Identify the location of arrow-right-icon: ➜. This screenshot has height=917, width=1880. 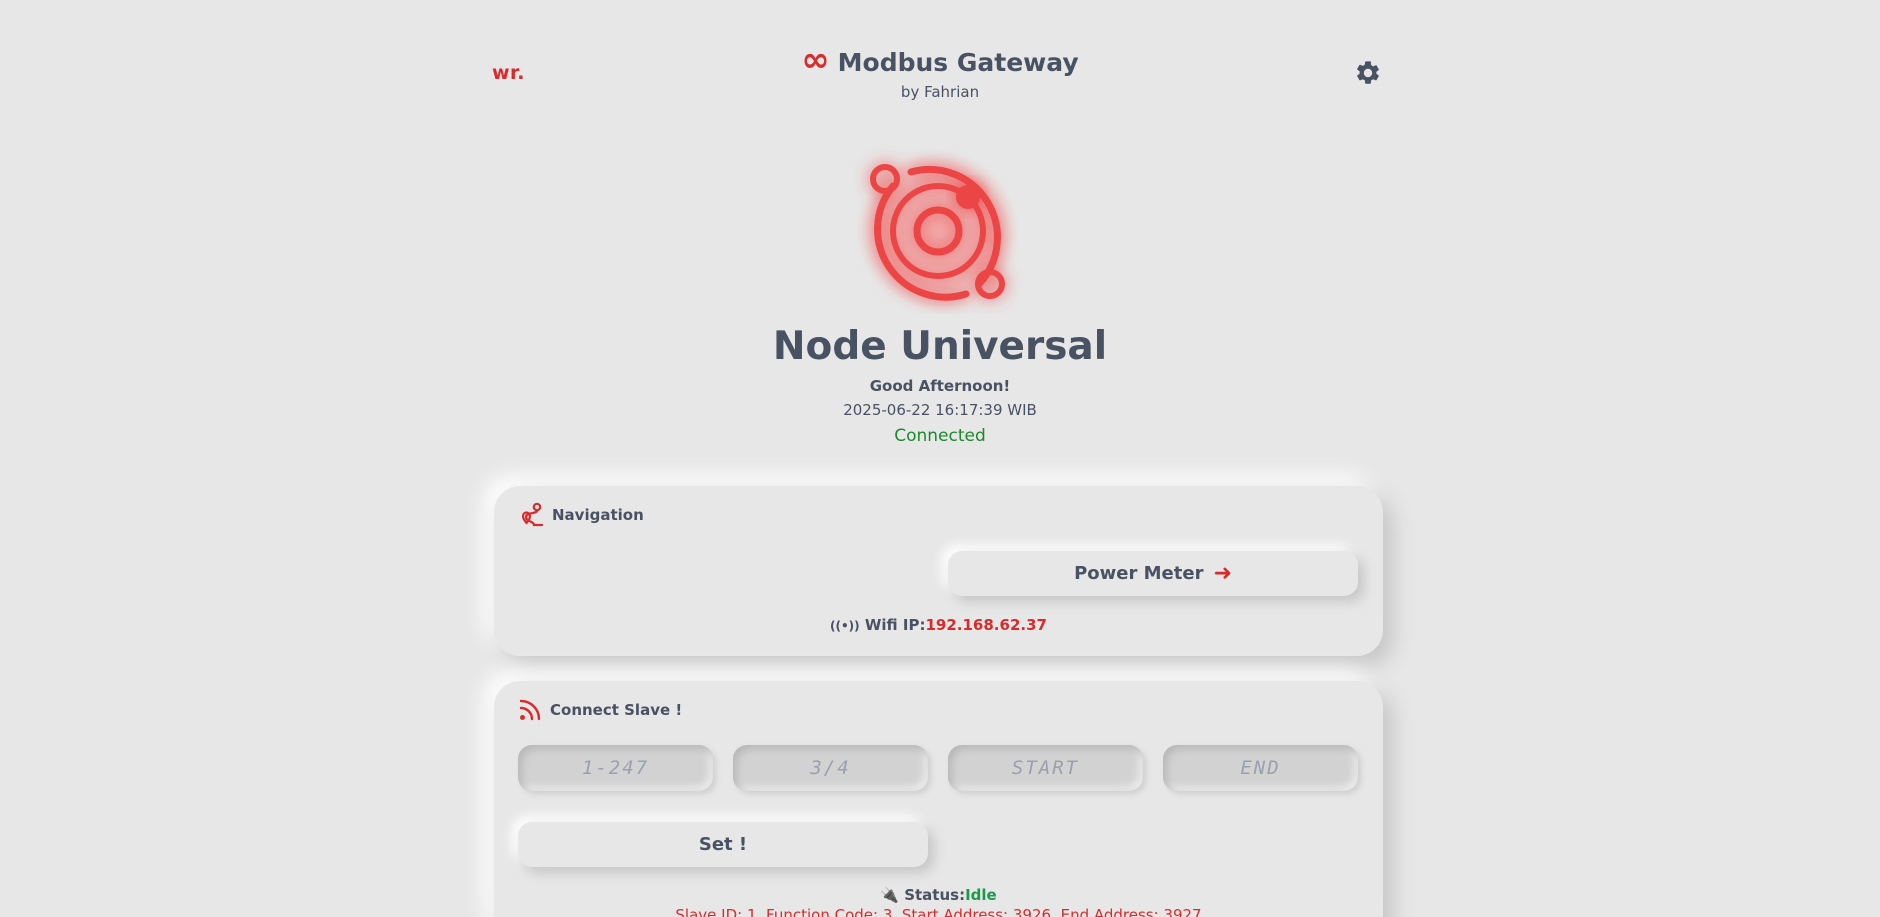
(1222, 573).